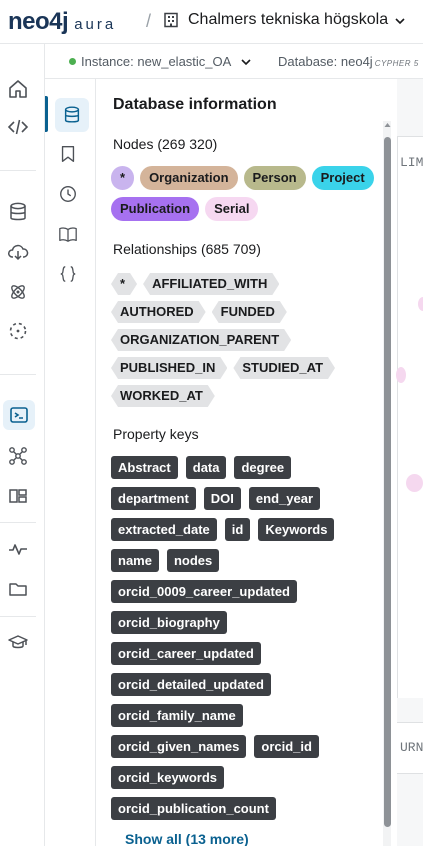 The width and height of the screenshot is (423, 846). I want to click on property-key-chip: nodes, so click(193, 560).